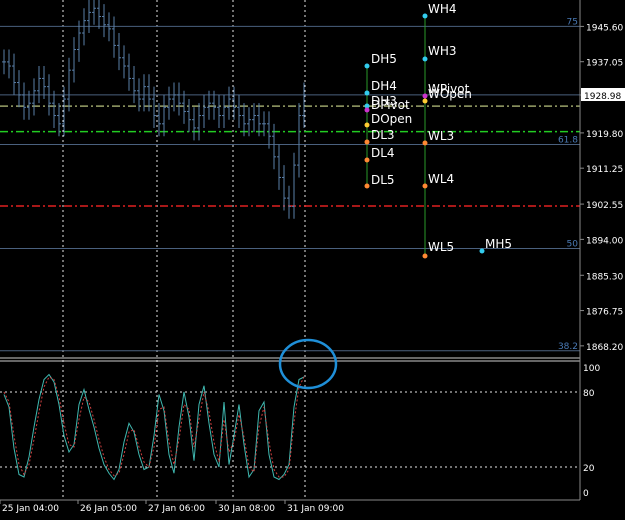 The width and height of the screenshot is (625, 520). What do you see at coordinates (390, 105) in the screenshot?
I see `pivot-label-dpivot: DPivot` at bounding box center [390, 105].